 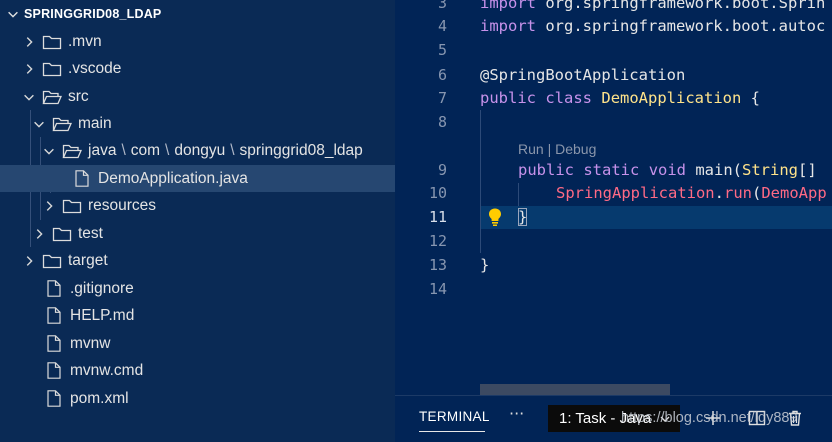 I want to click on code-line-10: SpringApplication.run(DemoApp, so click(x=691, y=193).